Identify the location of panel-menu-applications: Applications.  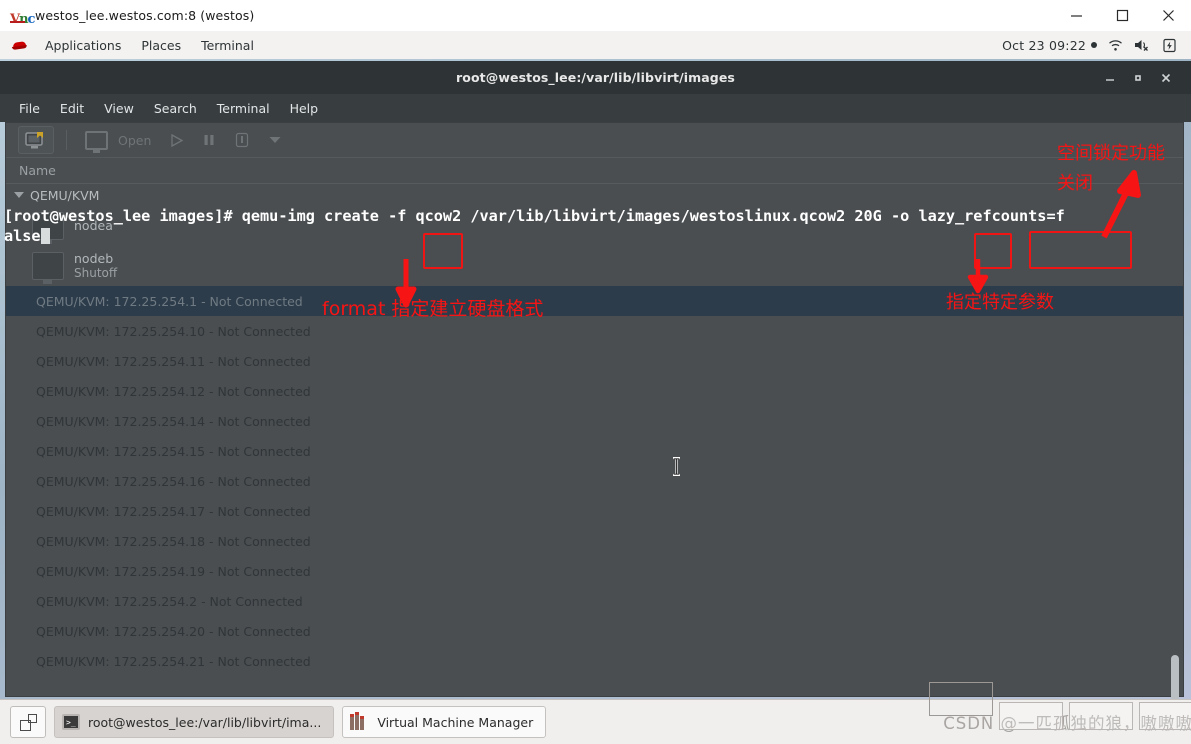
(83, 45).